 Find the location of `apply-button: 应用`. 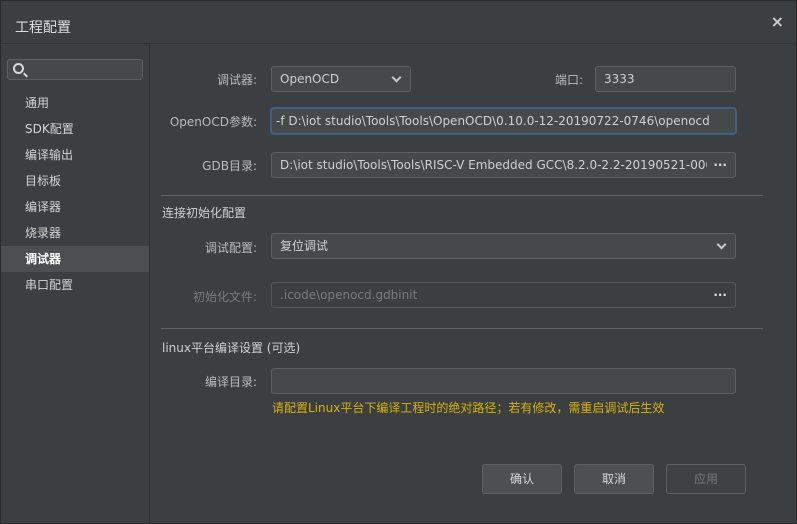

apply-button: 应用 is located at coordinates (706, 479).